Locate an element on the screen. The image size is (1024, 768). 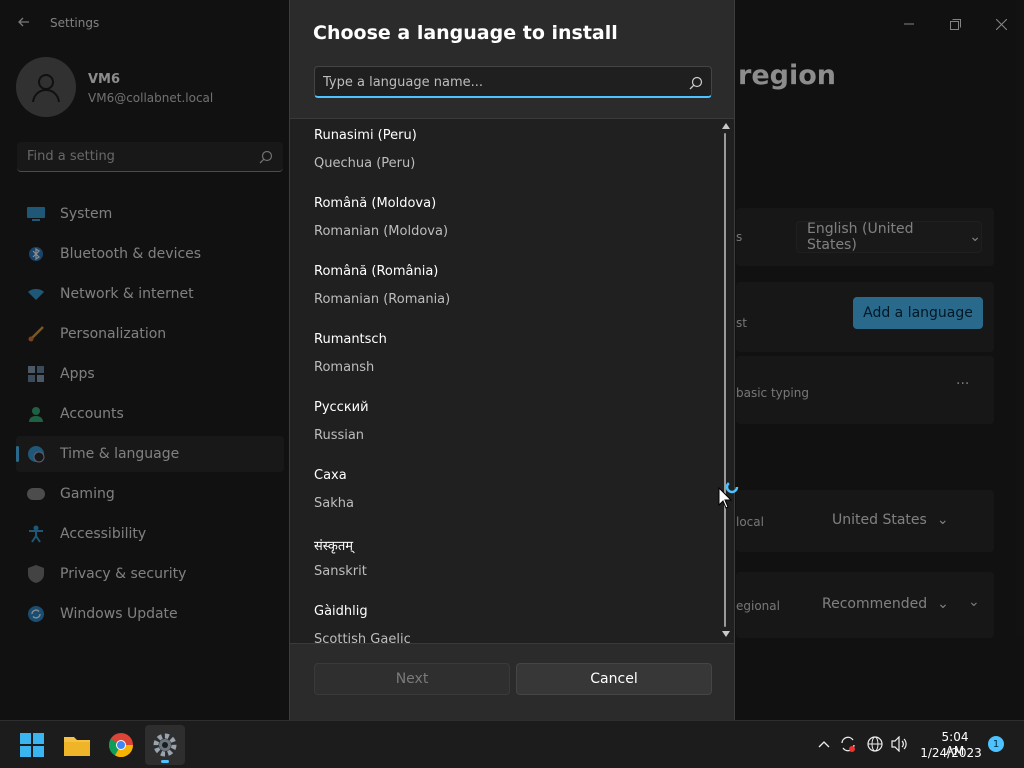
sidebar-item-accessibility: Accessibility is located at coordinates (150, 534).